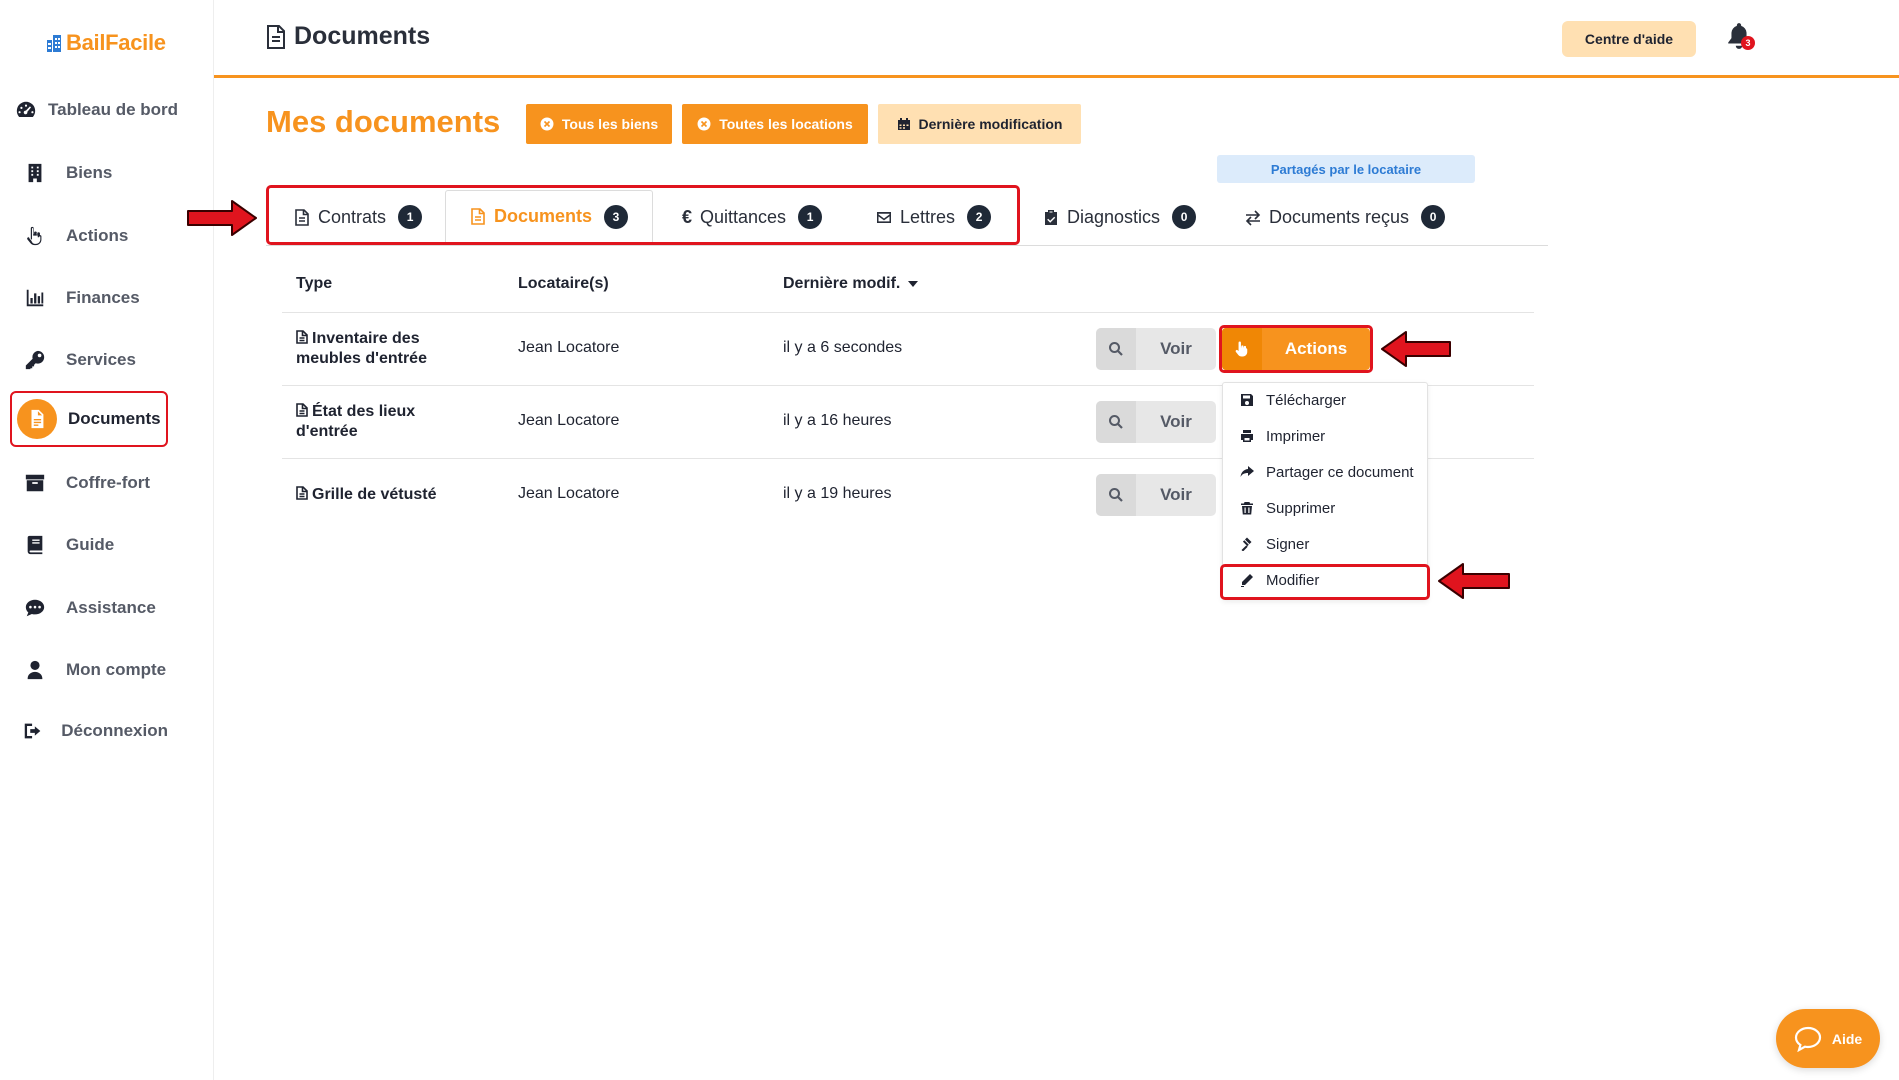 The height and width of the screenshot is (1080, 1899). Describe the element at coordinates (569, 347) in the screenshot. I see `table-row-tenant: Jean Locatore` at that location.